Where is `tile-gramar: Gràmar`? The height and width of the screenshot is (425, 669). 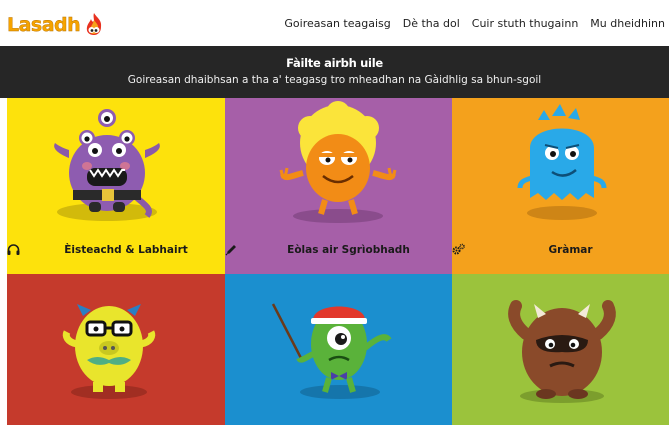 tile-gramar: Gràmar is located at coordinates (560, 186).